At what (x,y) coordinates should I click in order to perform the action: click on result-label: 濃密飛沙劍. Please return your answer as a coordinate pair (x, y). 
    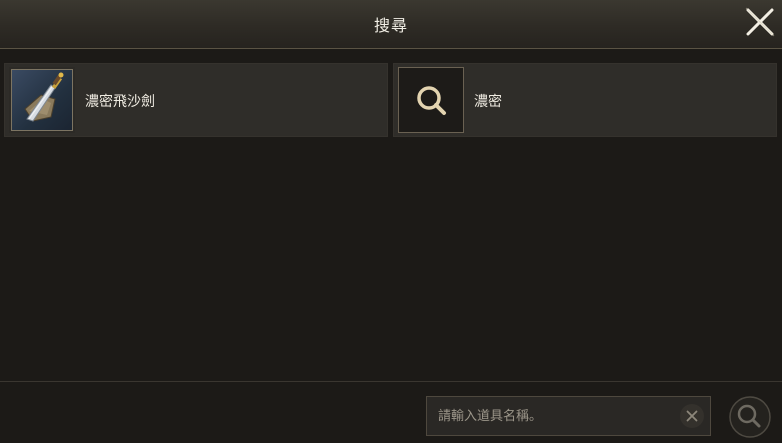
    Looking at the image, I should click on (120, 102).